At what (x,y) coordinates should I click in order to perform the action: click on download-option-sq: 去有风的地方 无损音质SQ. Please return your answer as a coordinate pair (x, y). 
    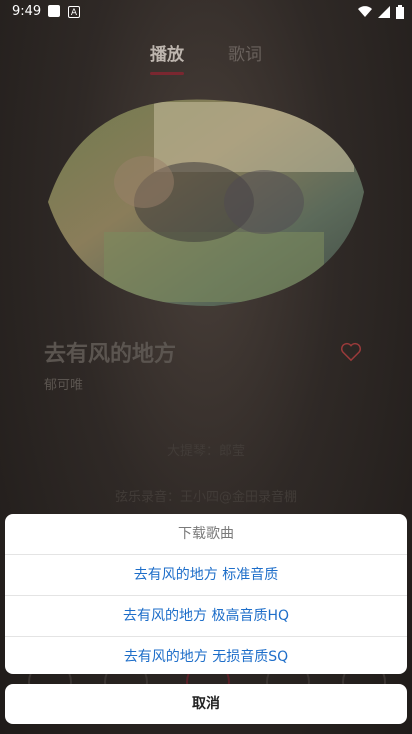
    Looking at the image, I should click on (206, 655).